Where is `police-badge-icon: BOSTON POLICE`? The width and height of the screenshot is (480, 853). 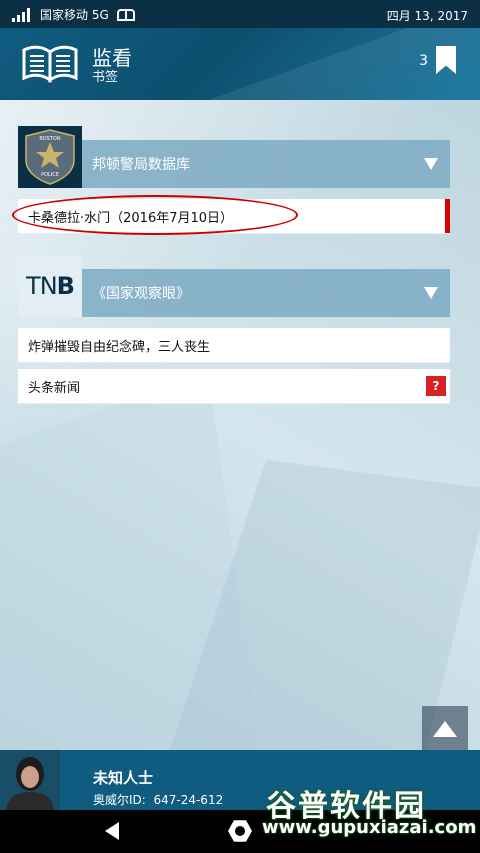
police-badge-icon: BOSTON POLICE is located at coordinates (50, 157).